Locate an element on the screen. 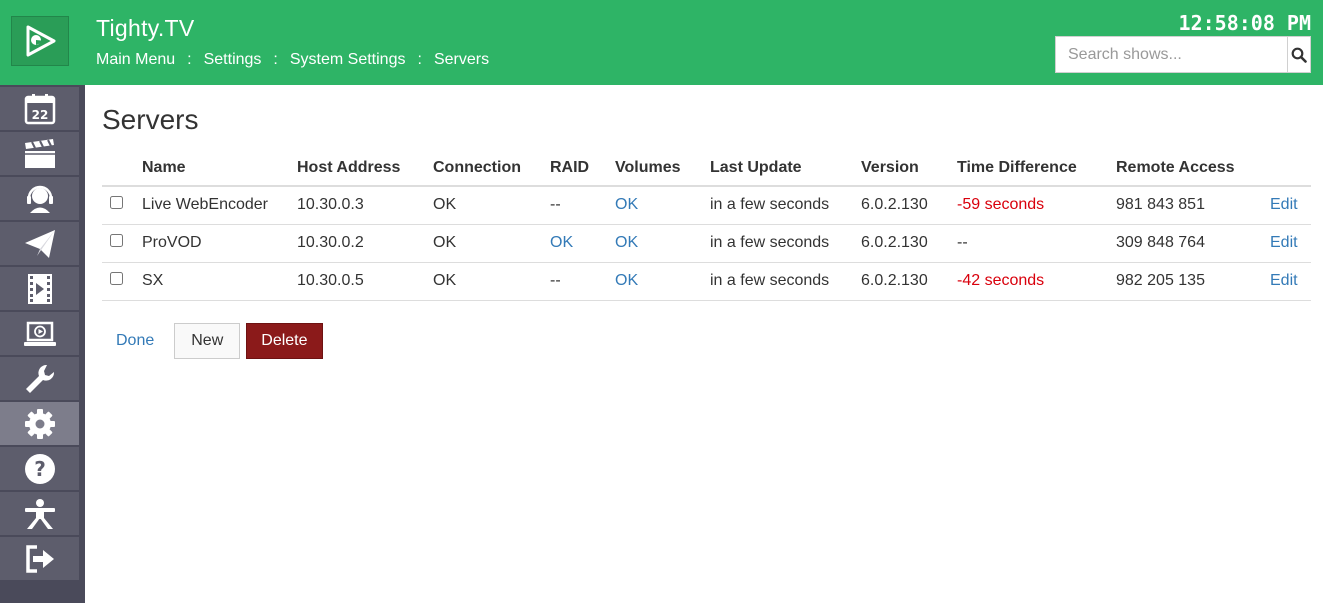 The image size is (1323, 603). done-button: Done is located at coordinates (135, 341).